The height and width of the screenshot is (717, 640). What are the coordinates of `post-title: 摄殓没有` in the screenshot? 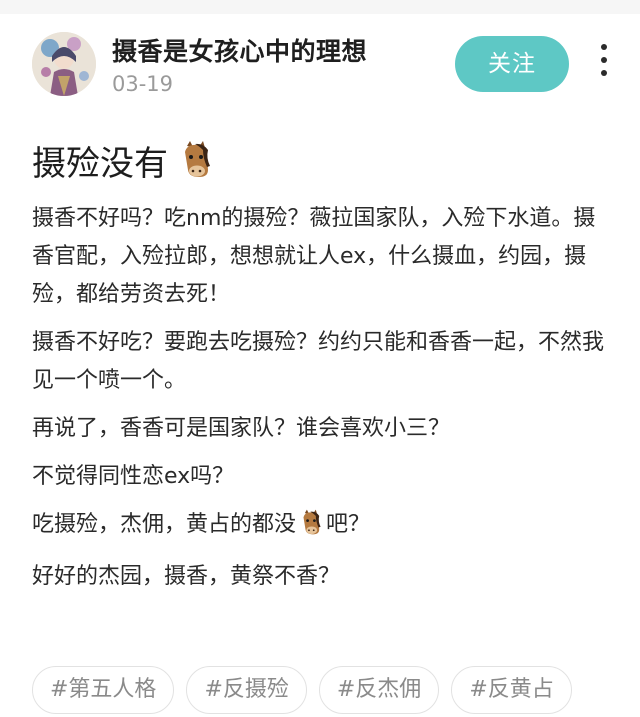 It's located at (100, 164).